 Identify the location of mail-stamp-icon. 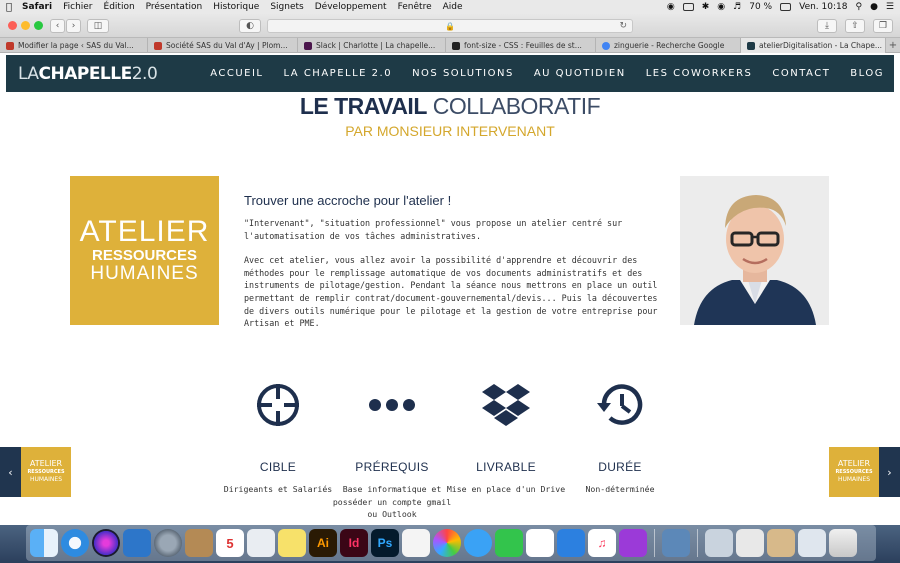
(137, 543).